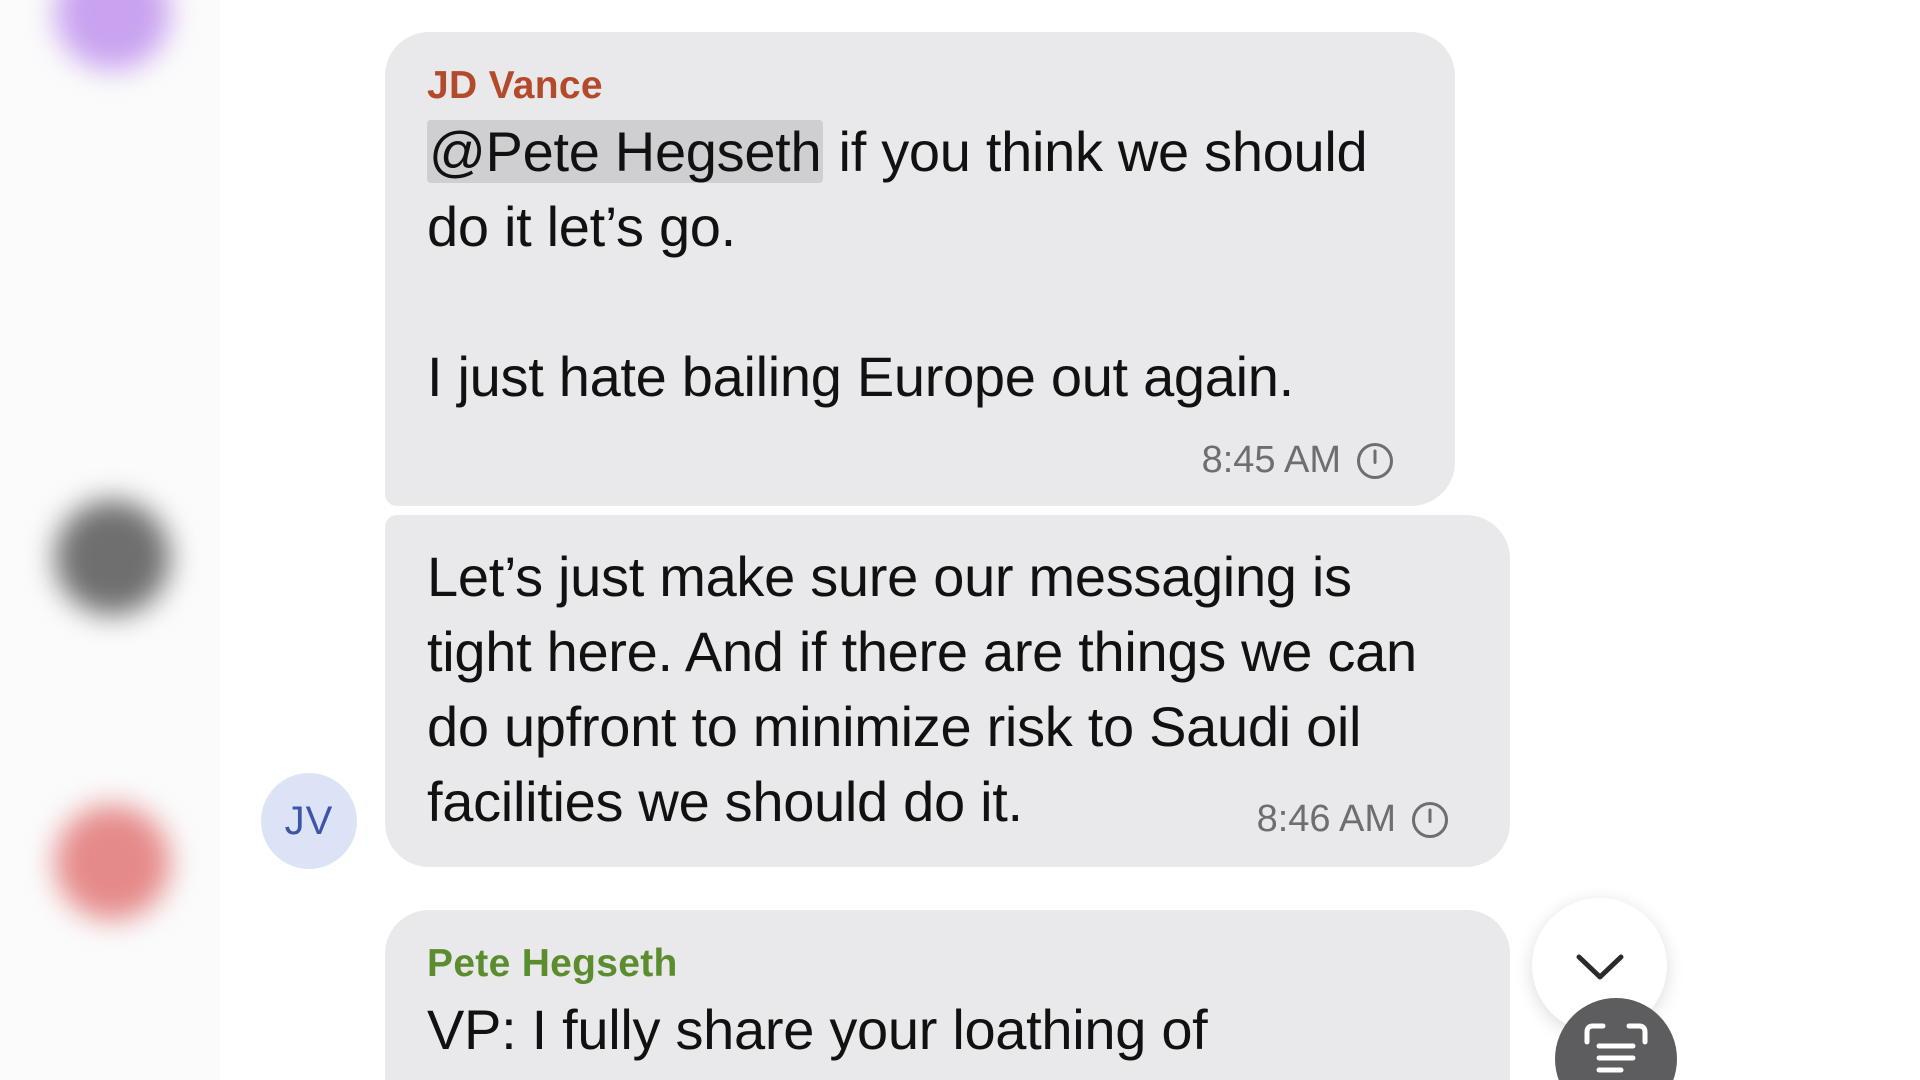 The width and height of the screenshot is (1920, 1080). Describe the element at coordinates (309, 821) in the screenshot. I see `avatar: JV` at that location.